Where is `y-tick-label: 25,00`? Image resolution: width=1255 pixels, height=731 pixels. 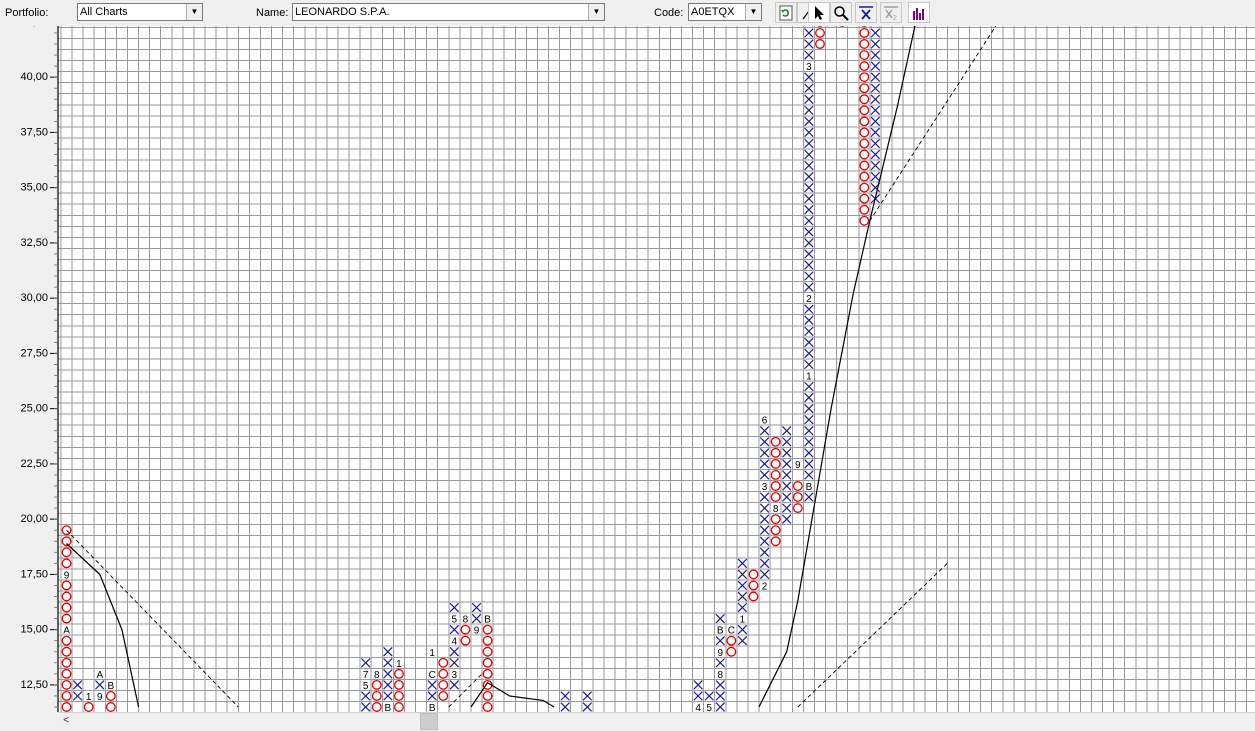
y-tick-label: 25,00 is located at coordinates (34, 409).